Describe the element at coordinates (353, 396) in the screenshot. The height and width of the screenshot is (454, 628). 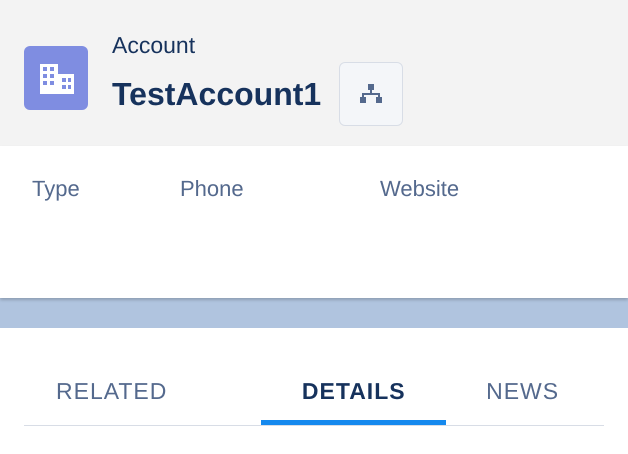
I see `tab: DETAILS` at that location.